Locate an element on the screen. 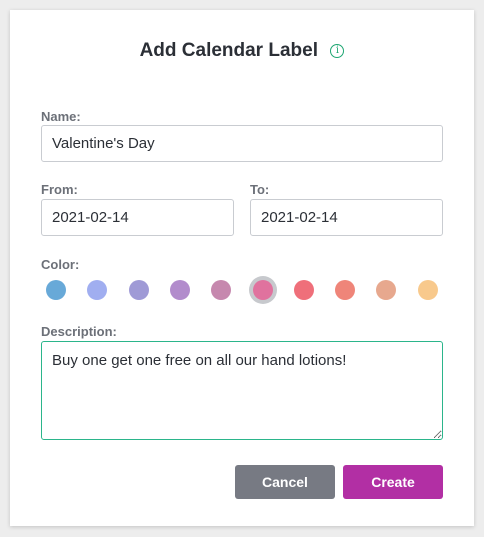  dialog-header: Add Calendar Label i is located at coordinates (242, 53).